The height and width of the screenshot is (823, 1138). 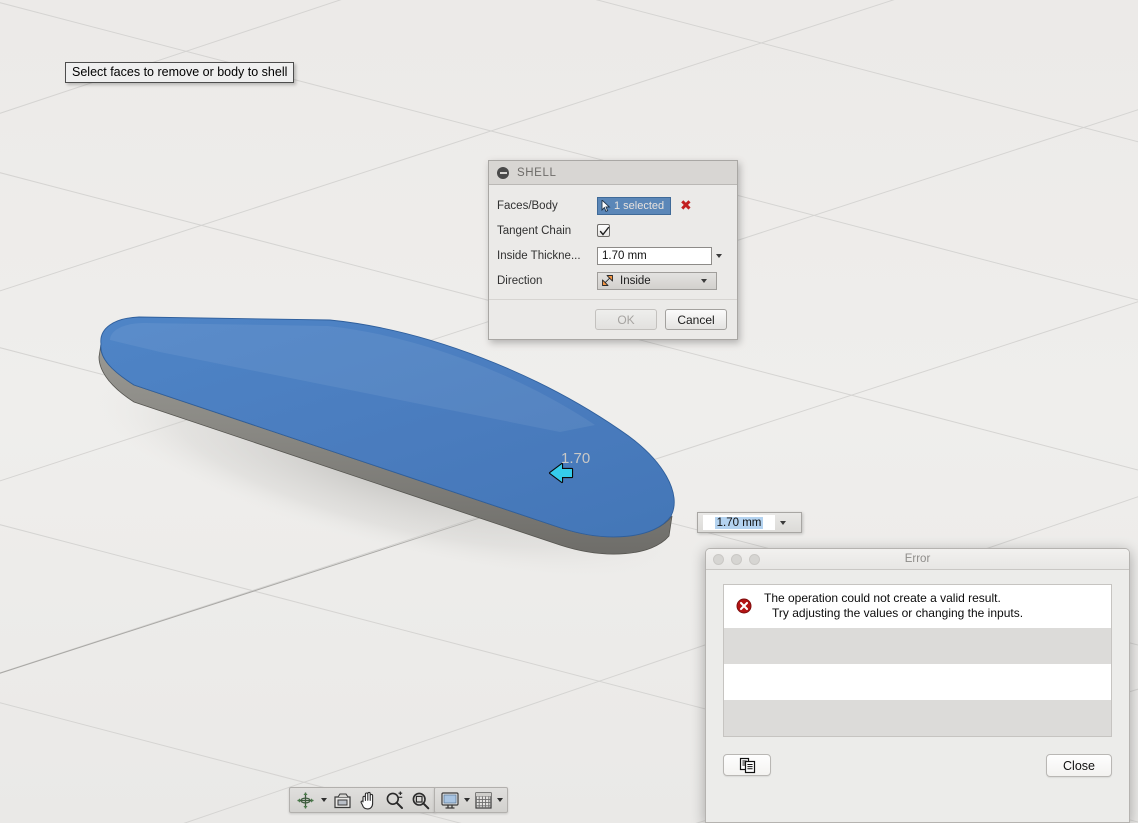 What do you see at coordinates (180, 72) in the screenshot?
I see `viewport-tooltip: Select faces to remove or body to shell` at bounding box center [180, 72].